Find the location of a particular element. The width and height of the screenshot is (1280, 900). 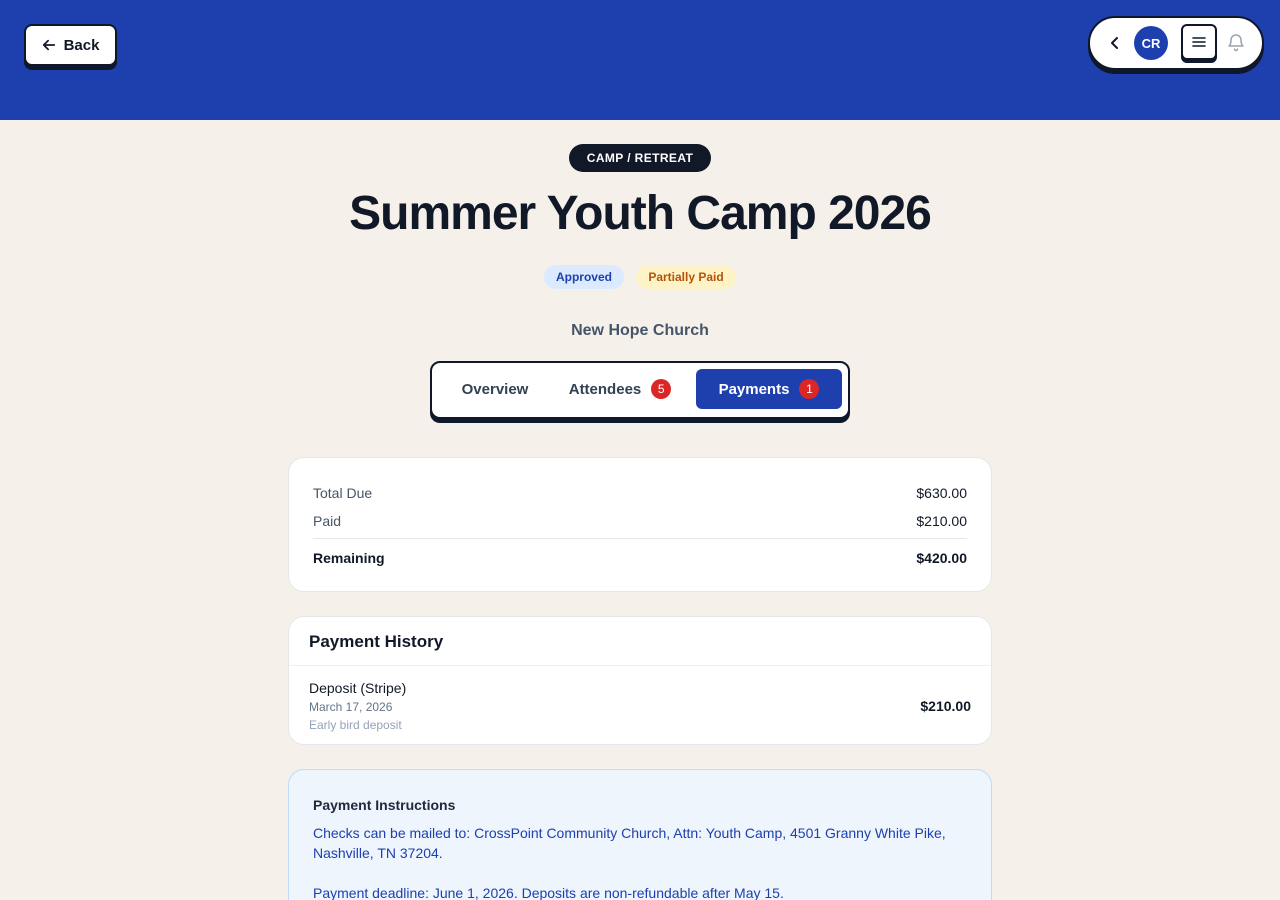

arrow-left-icon is located at coordinates (48, 45).